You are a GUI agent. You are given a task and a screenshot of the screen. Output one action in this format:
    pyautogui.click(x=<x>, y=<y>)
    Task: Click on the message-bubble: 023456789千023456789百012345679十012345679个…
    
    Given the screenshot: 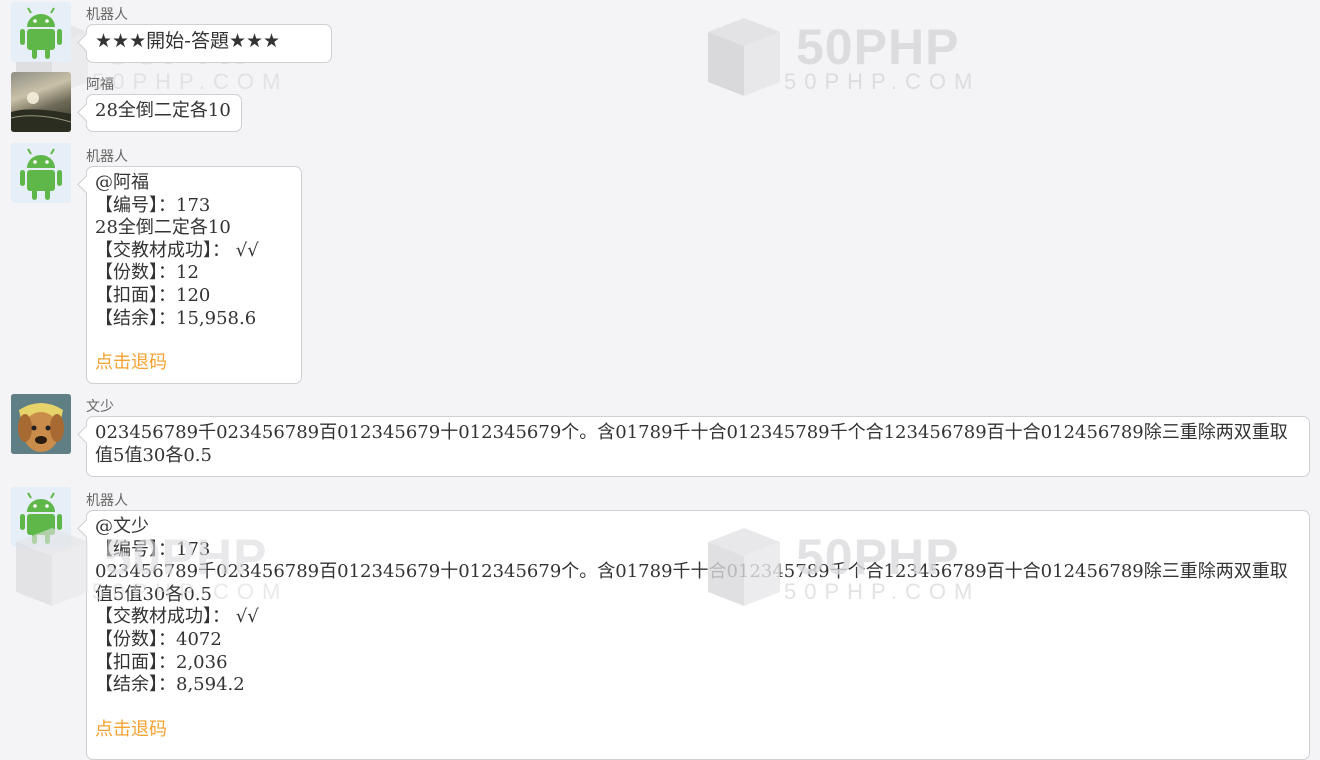 What is the action you would take?
    pyautogui.click(x=698, y=446)
    